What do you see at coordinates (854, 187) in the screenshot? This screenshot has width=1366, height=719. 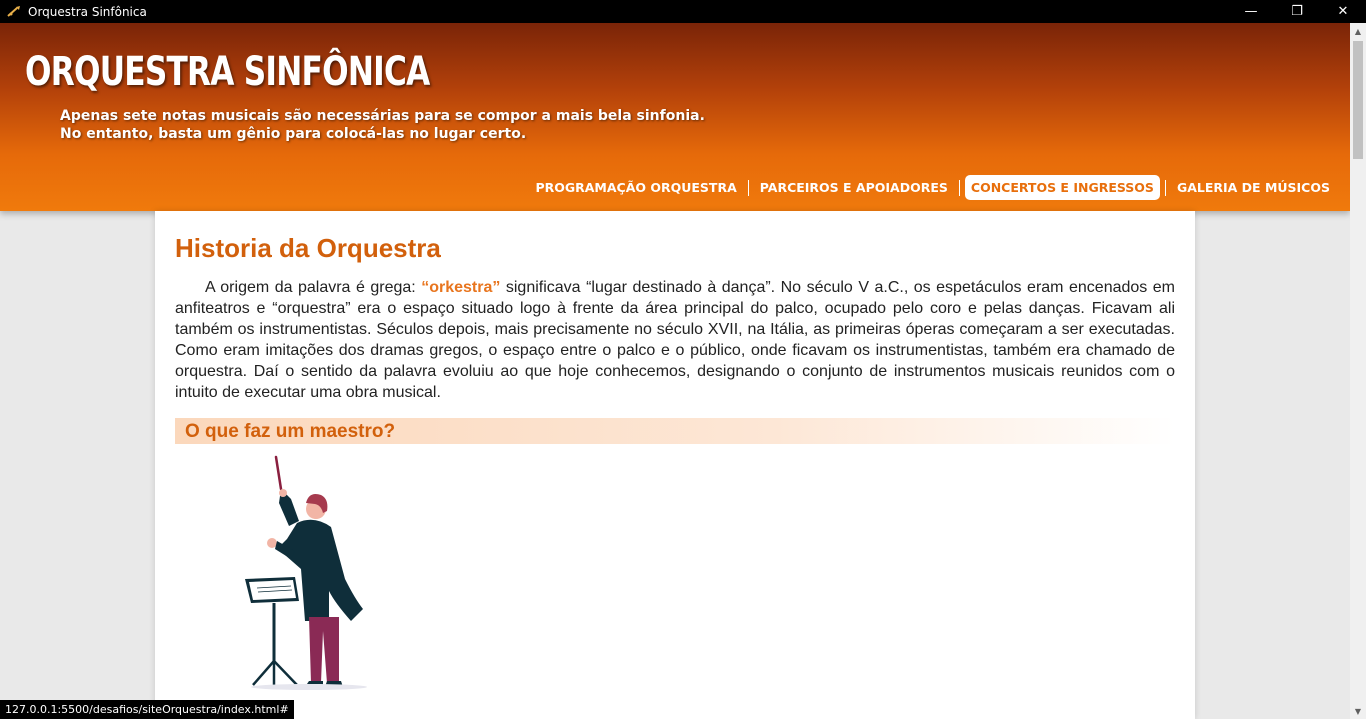 I see `nav-parceiros-apoiadores: PARCEIROS E APOIADORES` at bounding box center [854, 187].